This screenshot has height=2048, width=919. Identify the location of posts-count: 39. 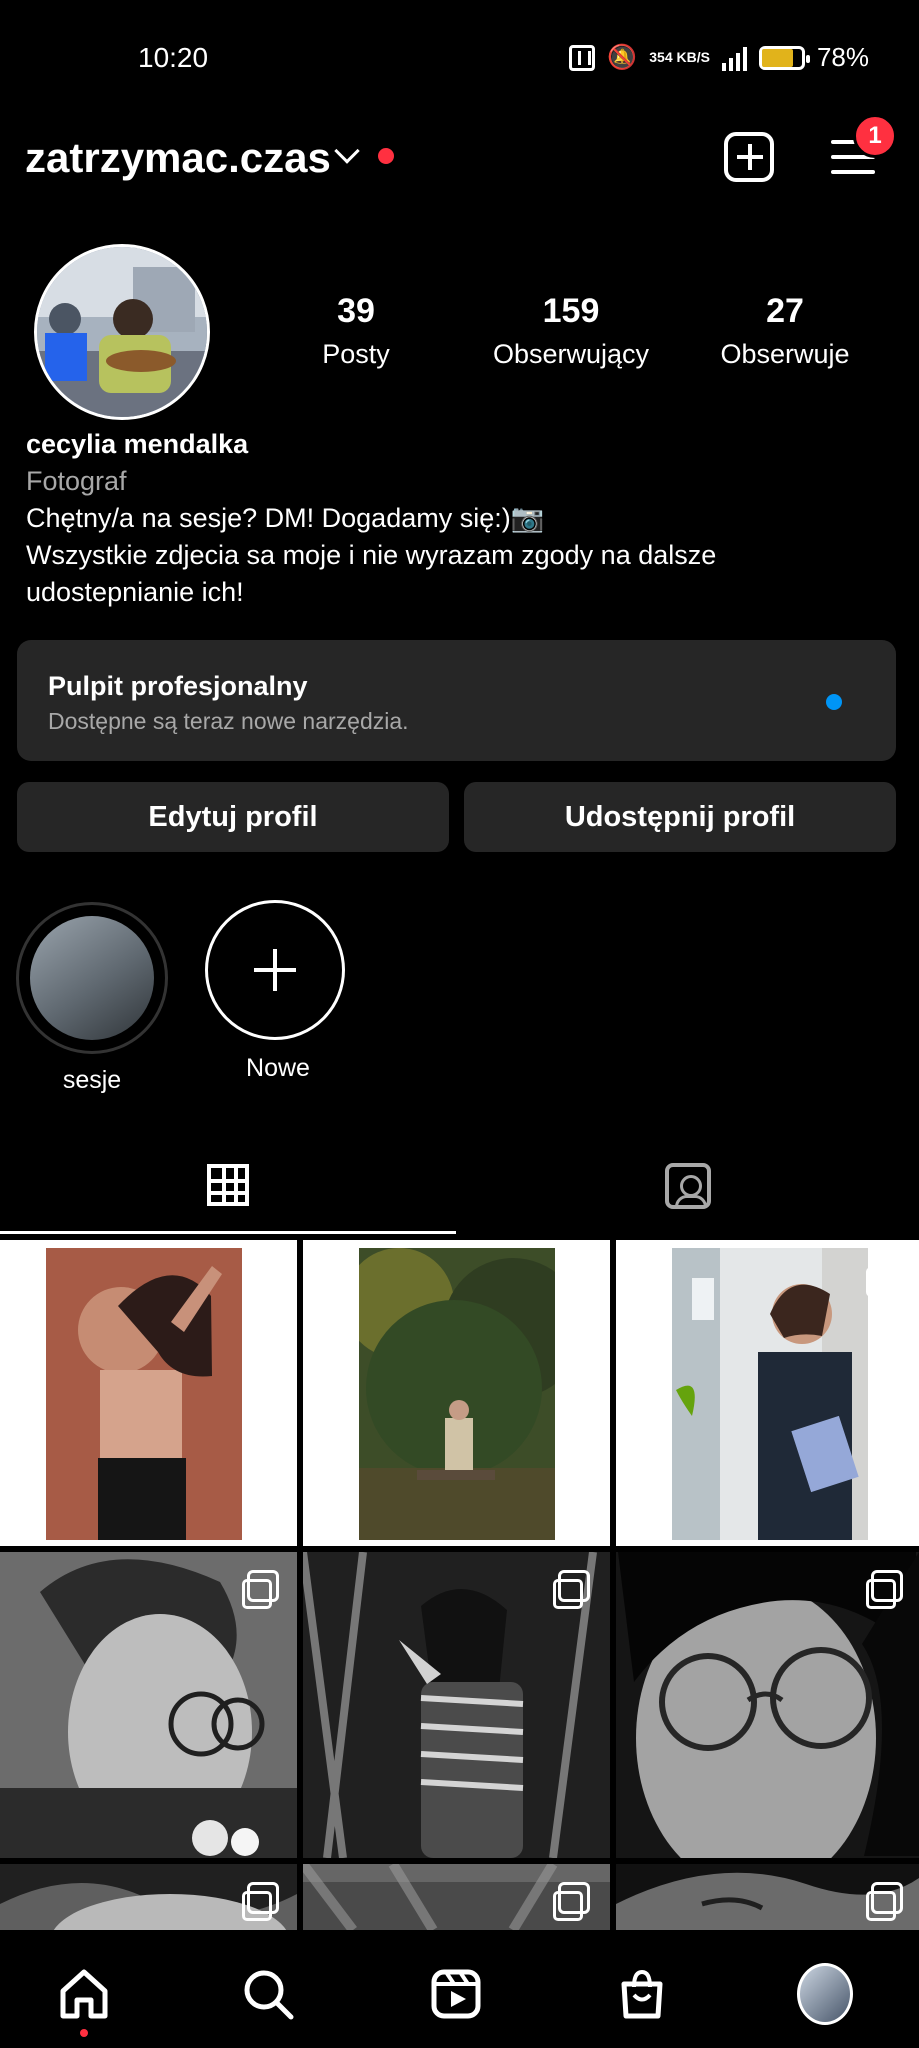
(356, 311).